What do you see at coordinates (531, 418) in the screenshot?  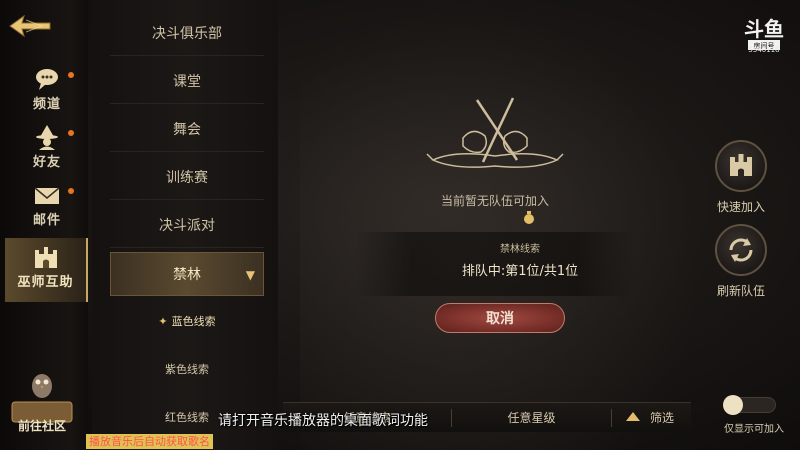 I see `star-filter-dropdown: 任意星级` at bounding box center [531, 418].